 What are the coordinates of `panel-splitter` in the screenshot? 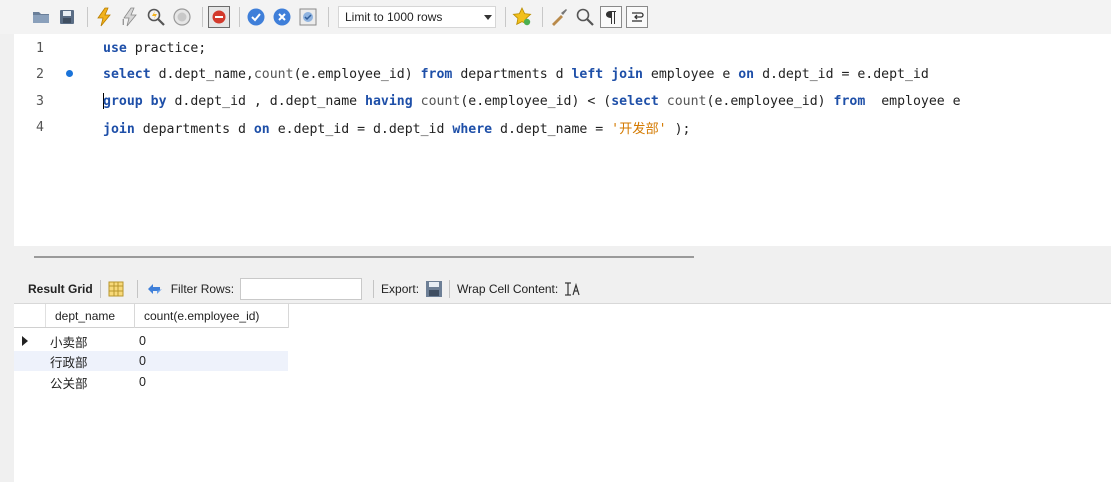 It's located at (562, 260).